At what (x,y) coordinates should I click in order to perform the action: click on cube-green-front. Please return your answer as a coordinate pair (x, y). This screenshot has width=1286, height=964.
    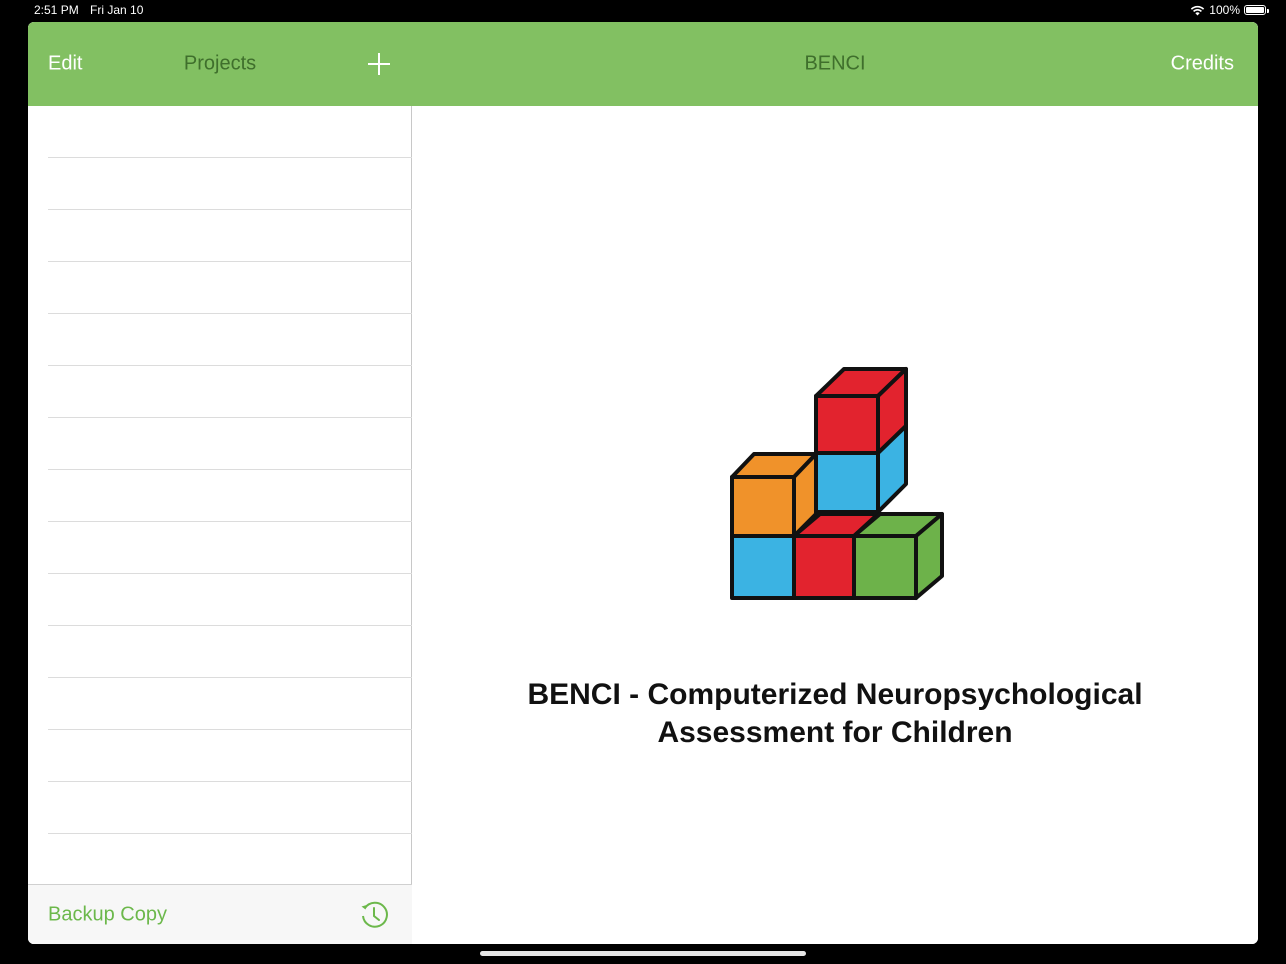
    Looking at the image, I should click on (885, 567).